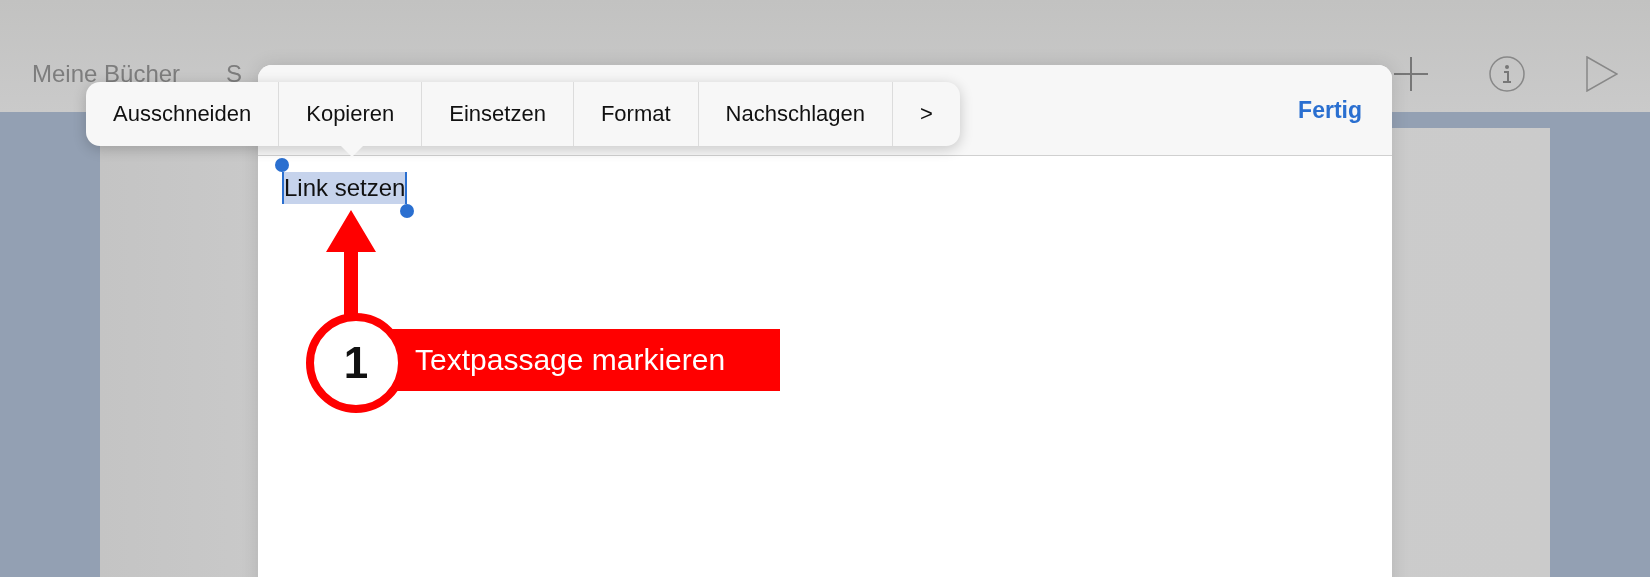  What do you see at coordinates (635, 114) in the screenshot?
I see `menu-item: Format` at bounding box center [635, 114].